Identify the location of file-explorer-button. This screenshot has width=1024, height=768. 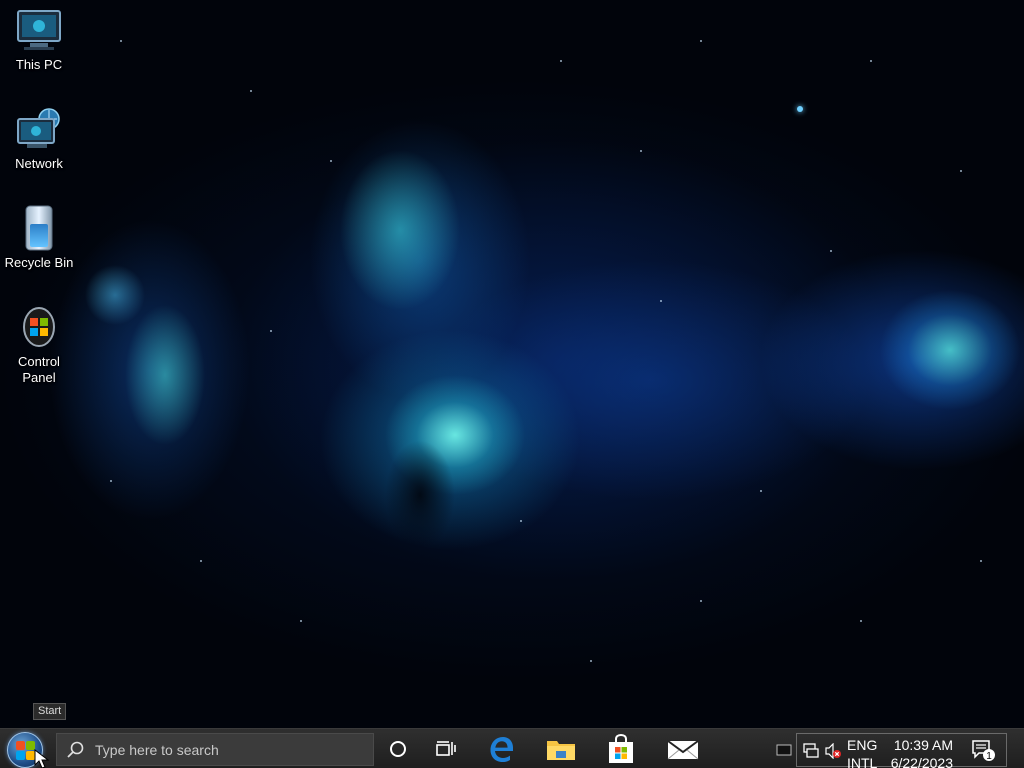
(561, 748).